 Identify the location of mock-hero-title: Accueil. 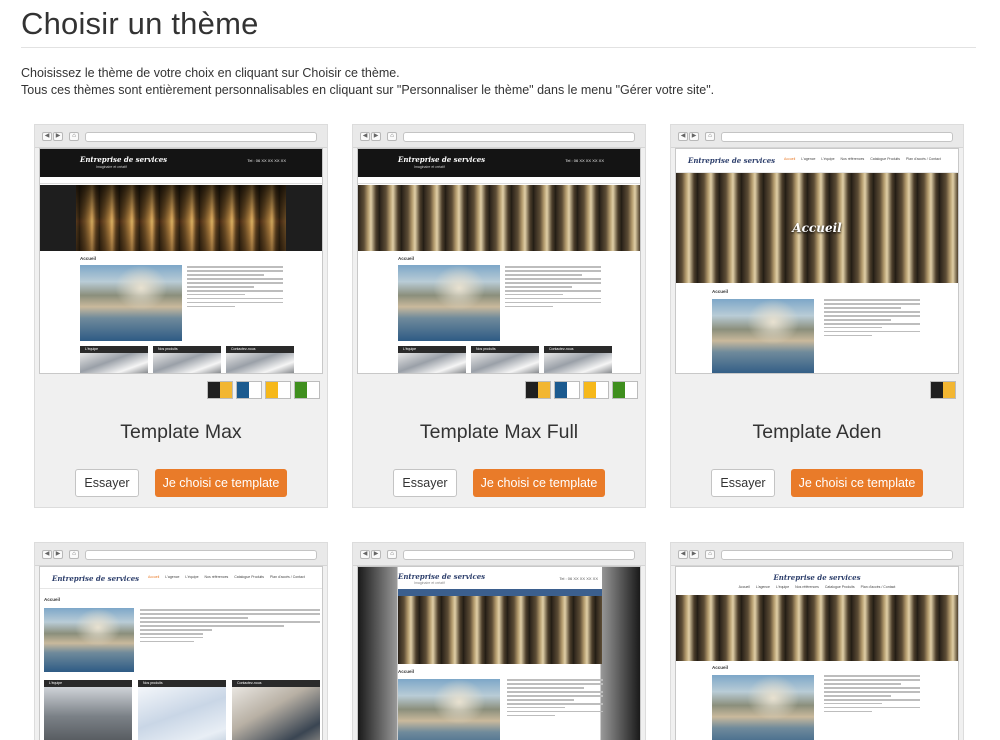
(817, 228).